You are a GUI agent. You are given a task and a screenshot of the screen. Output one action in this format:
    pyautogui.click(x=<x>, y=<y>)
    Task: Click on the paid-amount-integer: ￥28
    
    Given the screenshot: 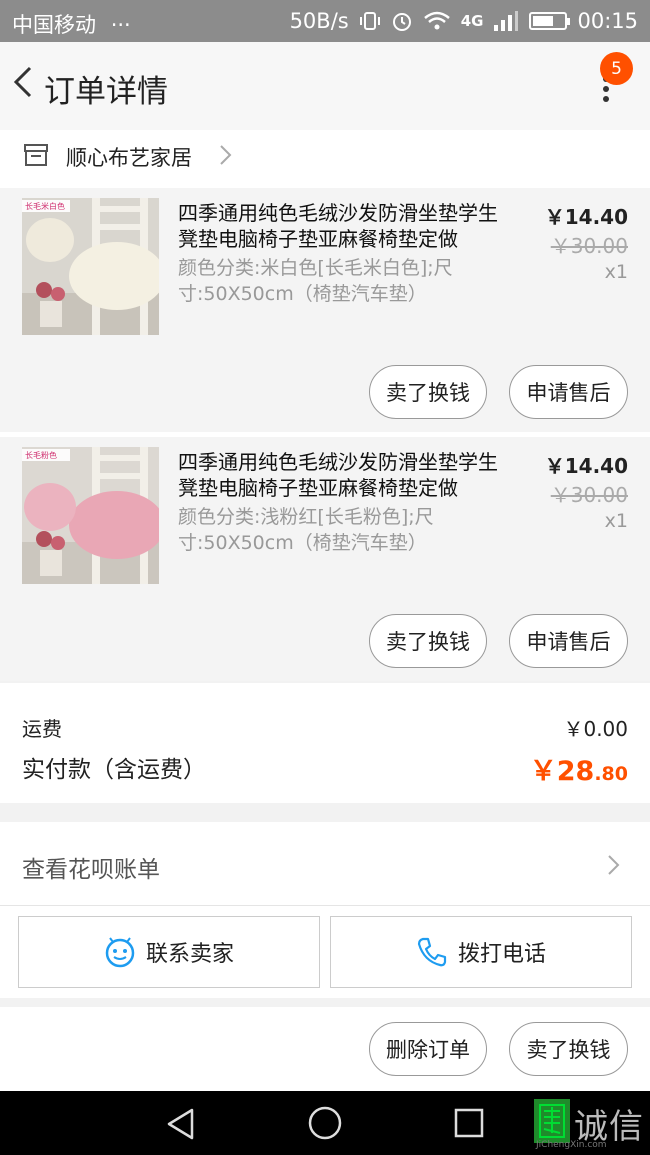 What is the action you would take?
    pyautogui.click(x=562, y=771)
    